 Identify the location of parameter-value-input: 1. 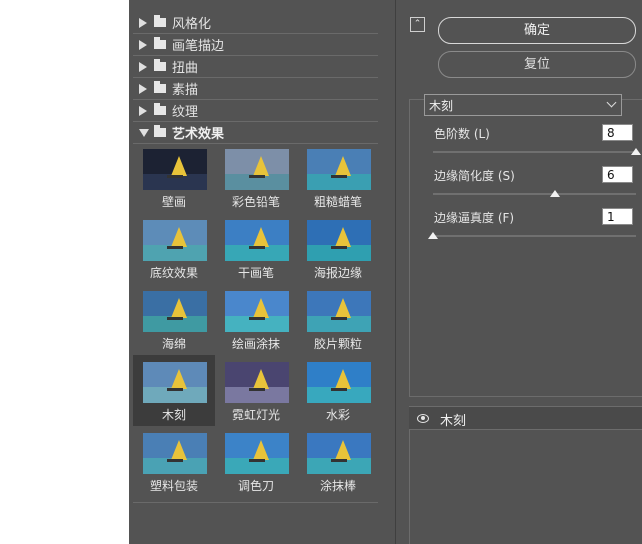
(617, 216).